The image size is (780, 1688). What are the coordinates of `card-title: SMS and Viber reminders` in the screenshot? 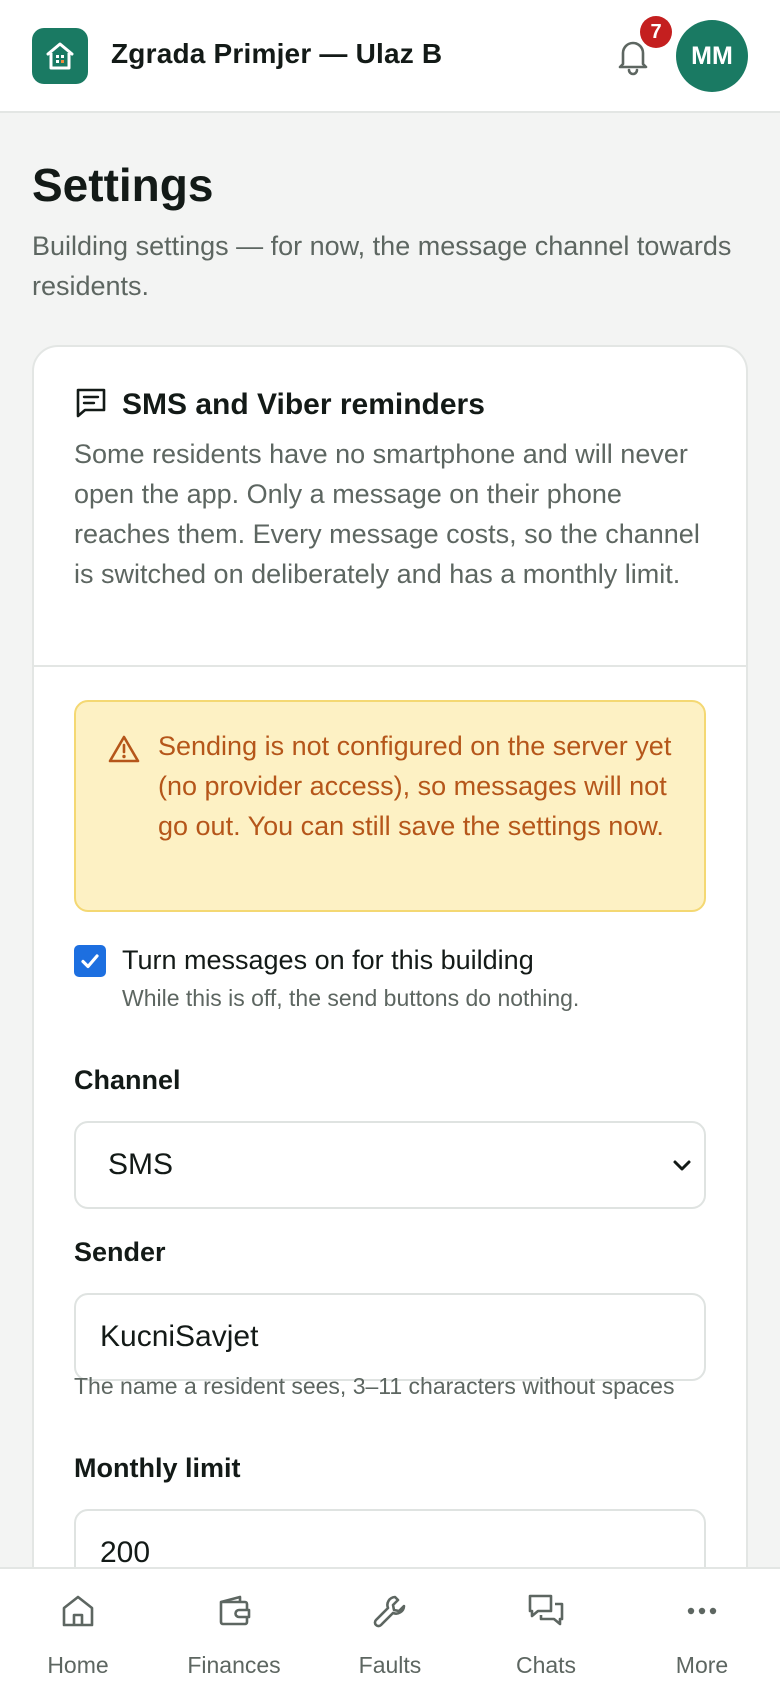 It's located at (303, 404).